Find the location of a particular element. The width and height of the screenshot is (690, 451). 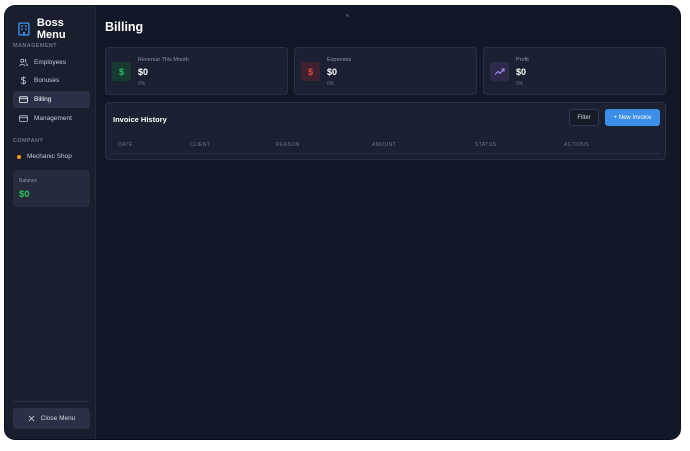

sidebar-item-label: Management is located at coordinates (53, 118).